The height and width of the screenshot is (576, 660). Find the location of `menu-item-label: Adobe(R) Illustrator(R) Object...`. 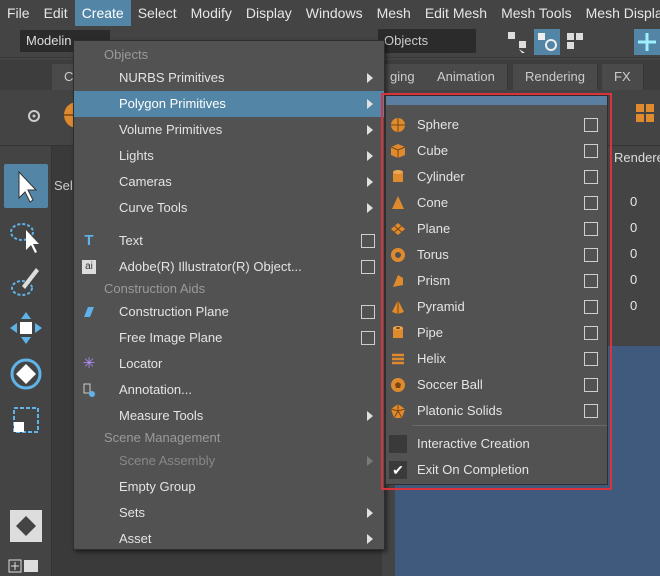

menu-item-label: Adobe(R) Illustrator(R) Object... is located at coordinates (210, 266).